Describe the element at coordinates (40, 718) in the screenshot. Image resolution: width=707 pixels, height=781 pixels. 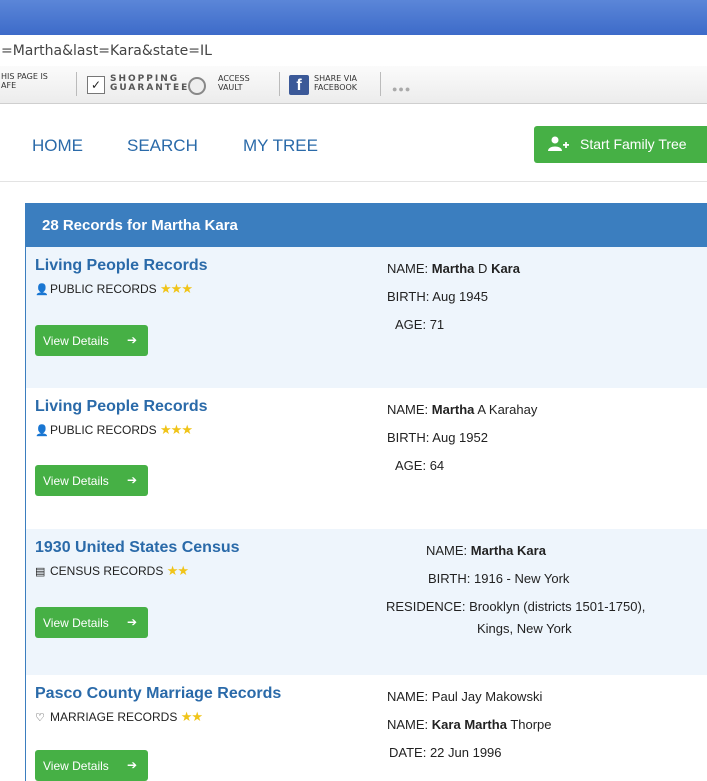
I see `heart-icon: ♡` at that location.